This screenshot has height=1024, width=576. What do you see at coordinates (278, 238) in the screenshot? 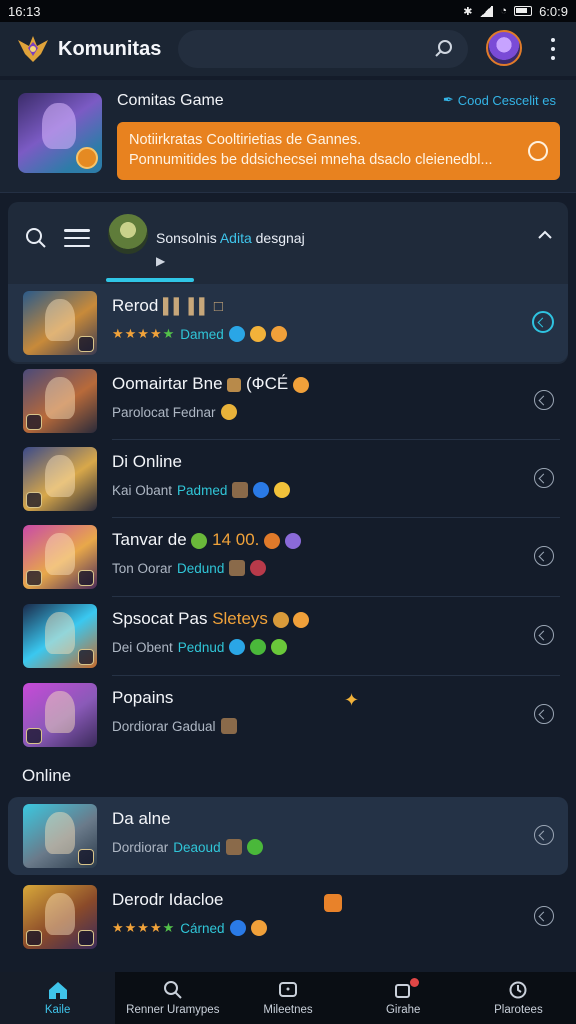
I see `filter-title-post: desgnaj` at bounding box center [278, 238].